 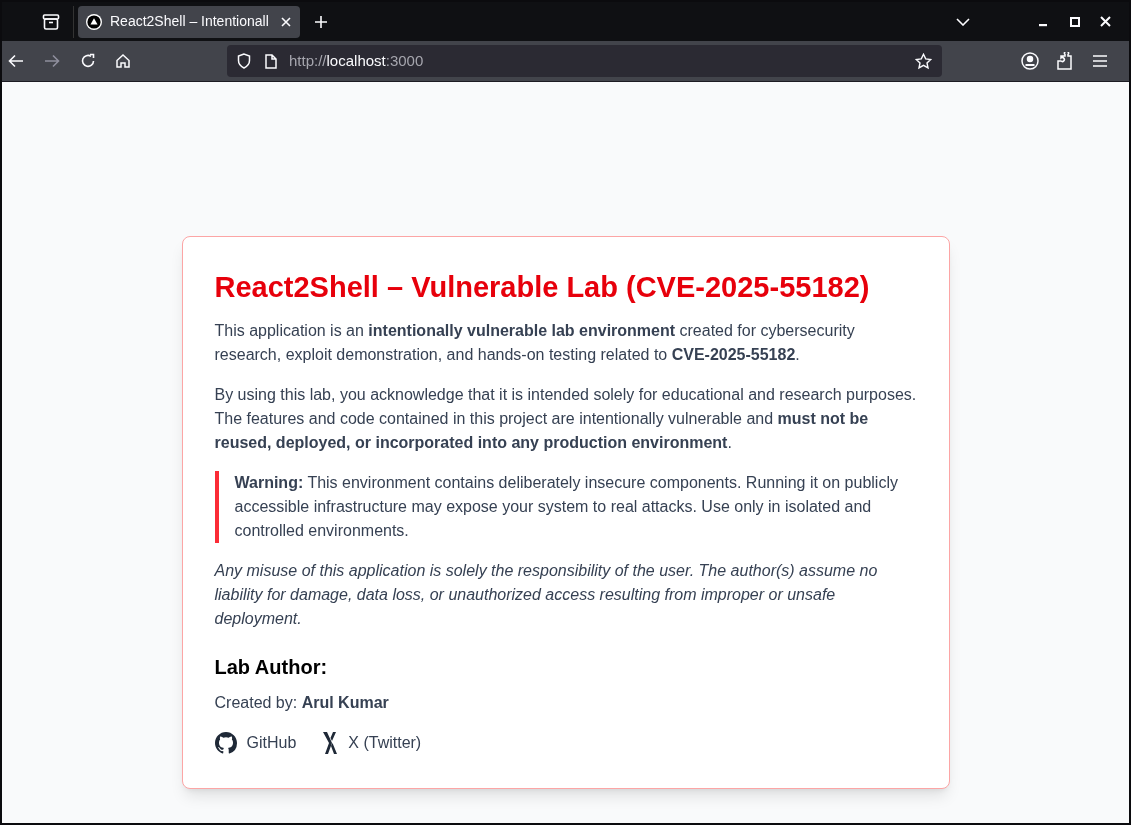 What do you see at coordinates (225, 743) in the screenshot?
I see `github-icon` at bounding box center [225, 743].